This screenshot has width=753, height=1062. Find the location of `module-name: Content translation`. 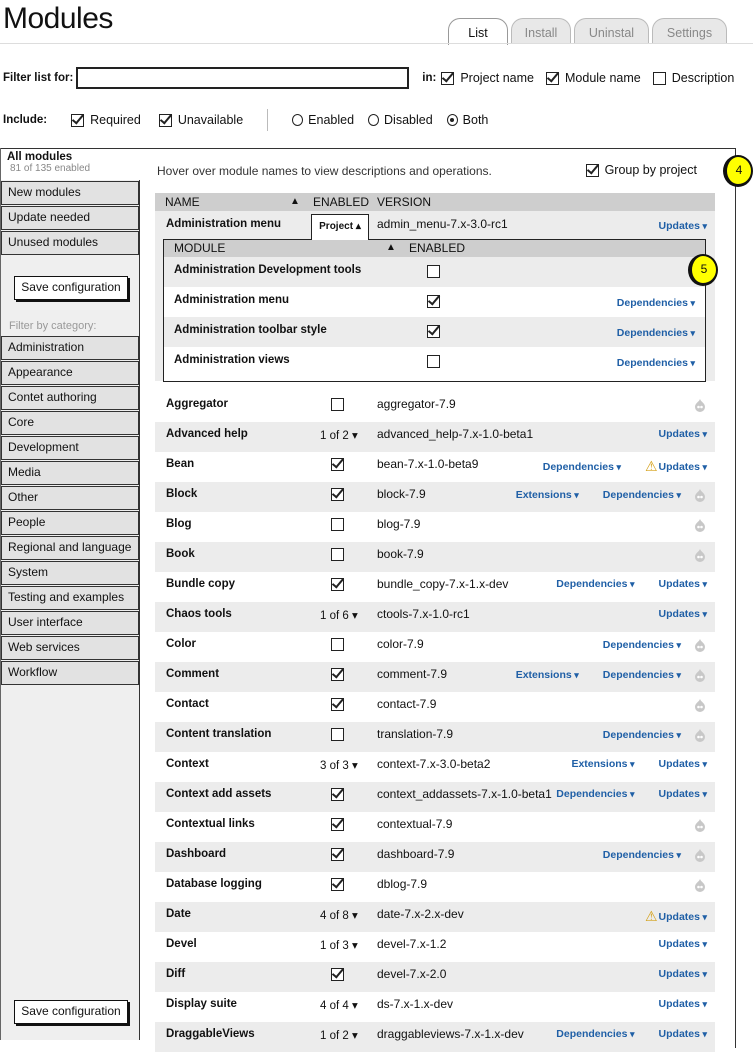

module-name: Content translation is located at coordinates (218, 734).